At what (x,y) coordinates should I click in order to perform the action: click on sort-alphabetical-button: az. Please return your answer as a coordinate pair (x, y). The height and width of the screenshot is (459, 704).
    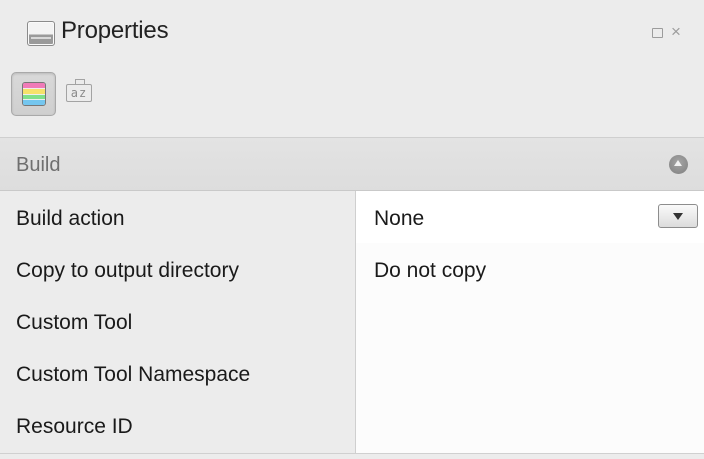
    Looking at the image, I should click on (80, 94).